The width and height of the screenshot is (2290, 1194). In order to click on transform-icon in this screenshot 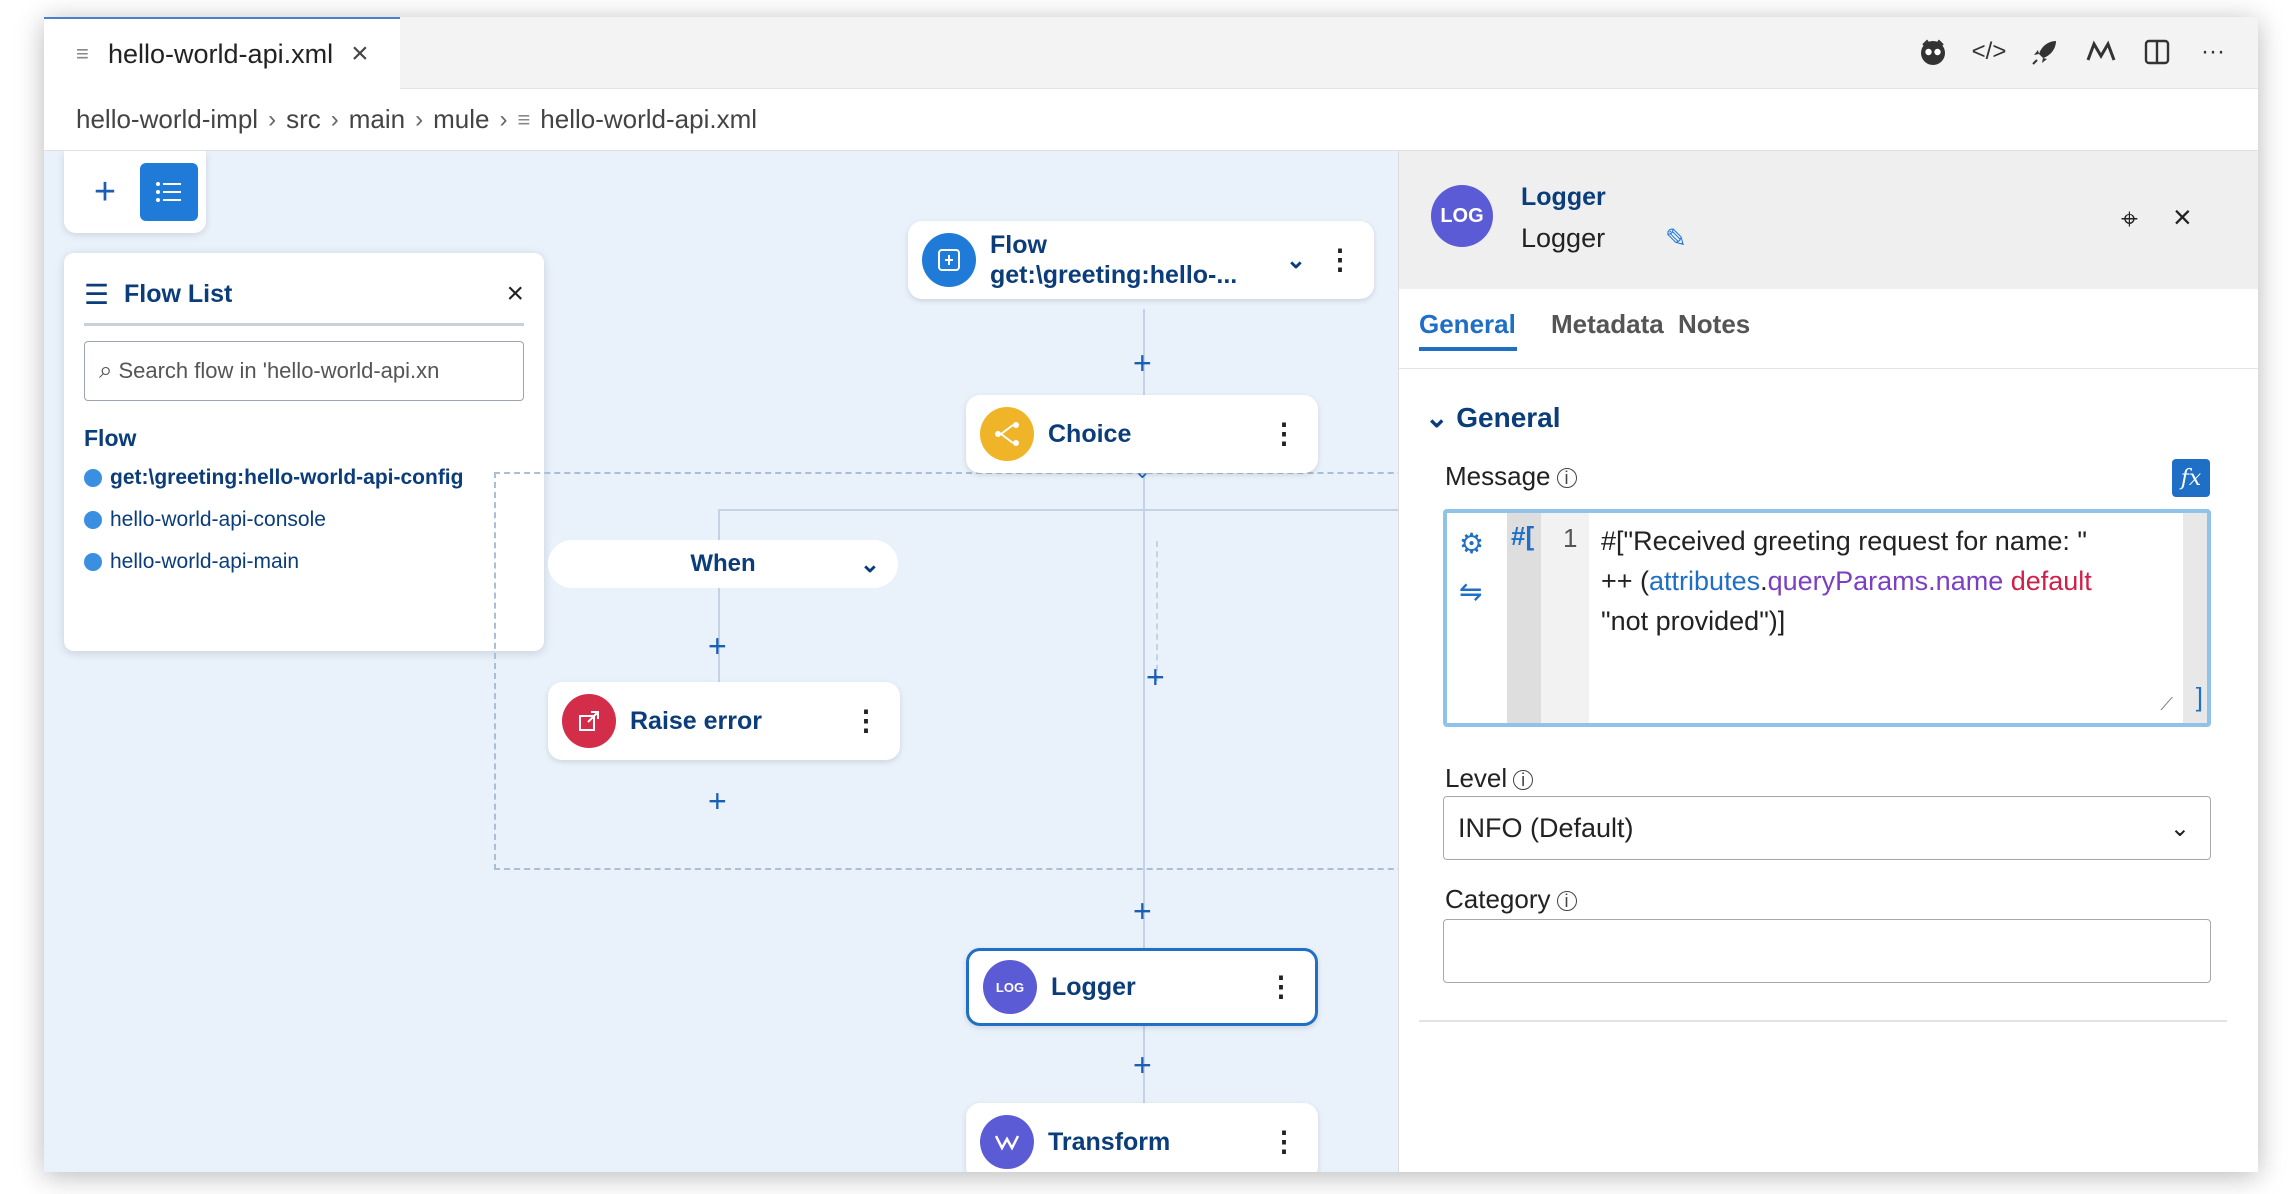, I will do `click(1007, 1142)`.